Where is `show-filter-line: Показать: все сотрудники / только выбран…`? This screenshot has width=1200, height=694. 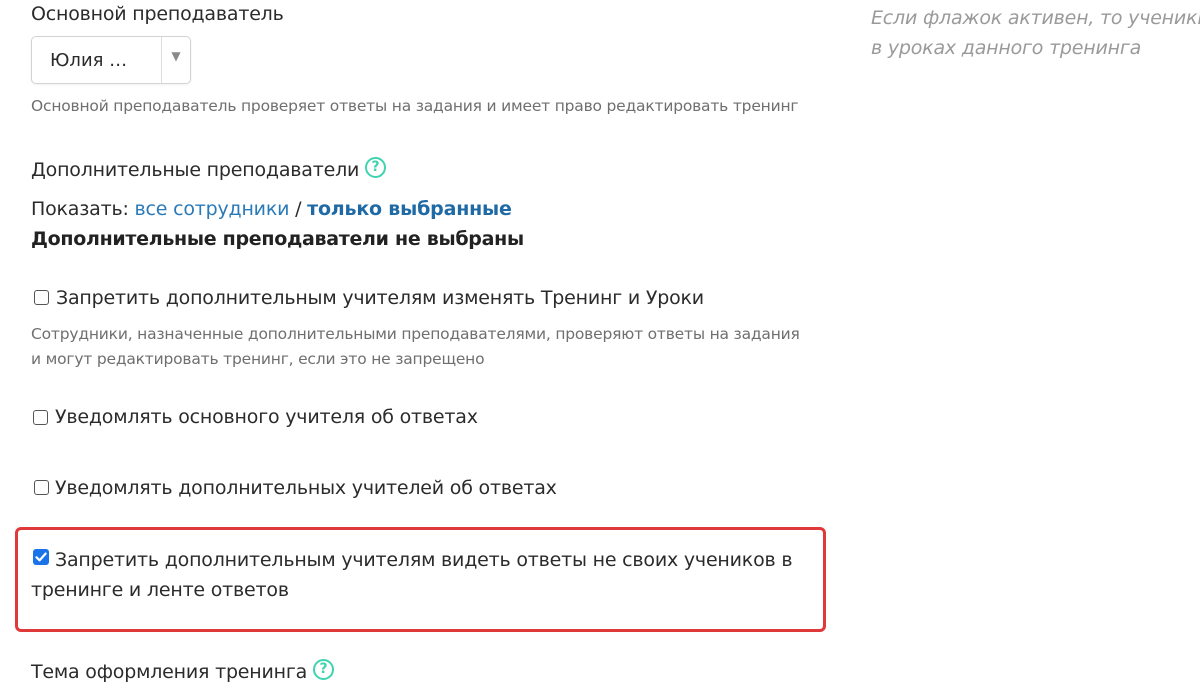 show-filter-line: Показать: все сотрудники / только выбран… is located at coordinates (271, 209).